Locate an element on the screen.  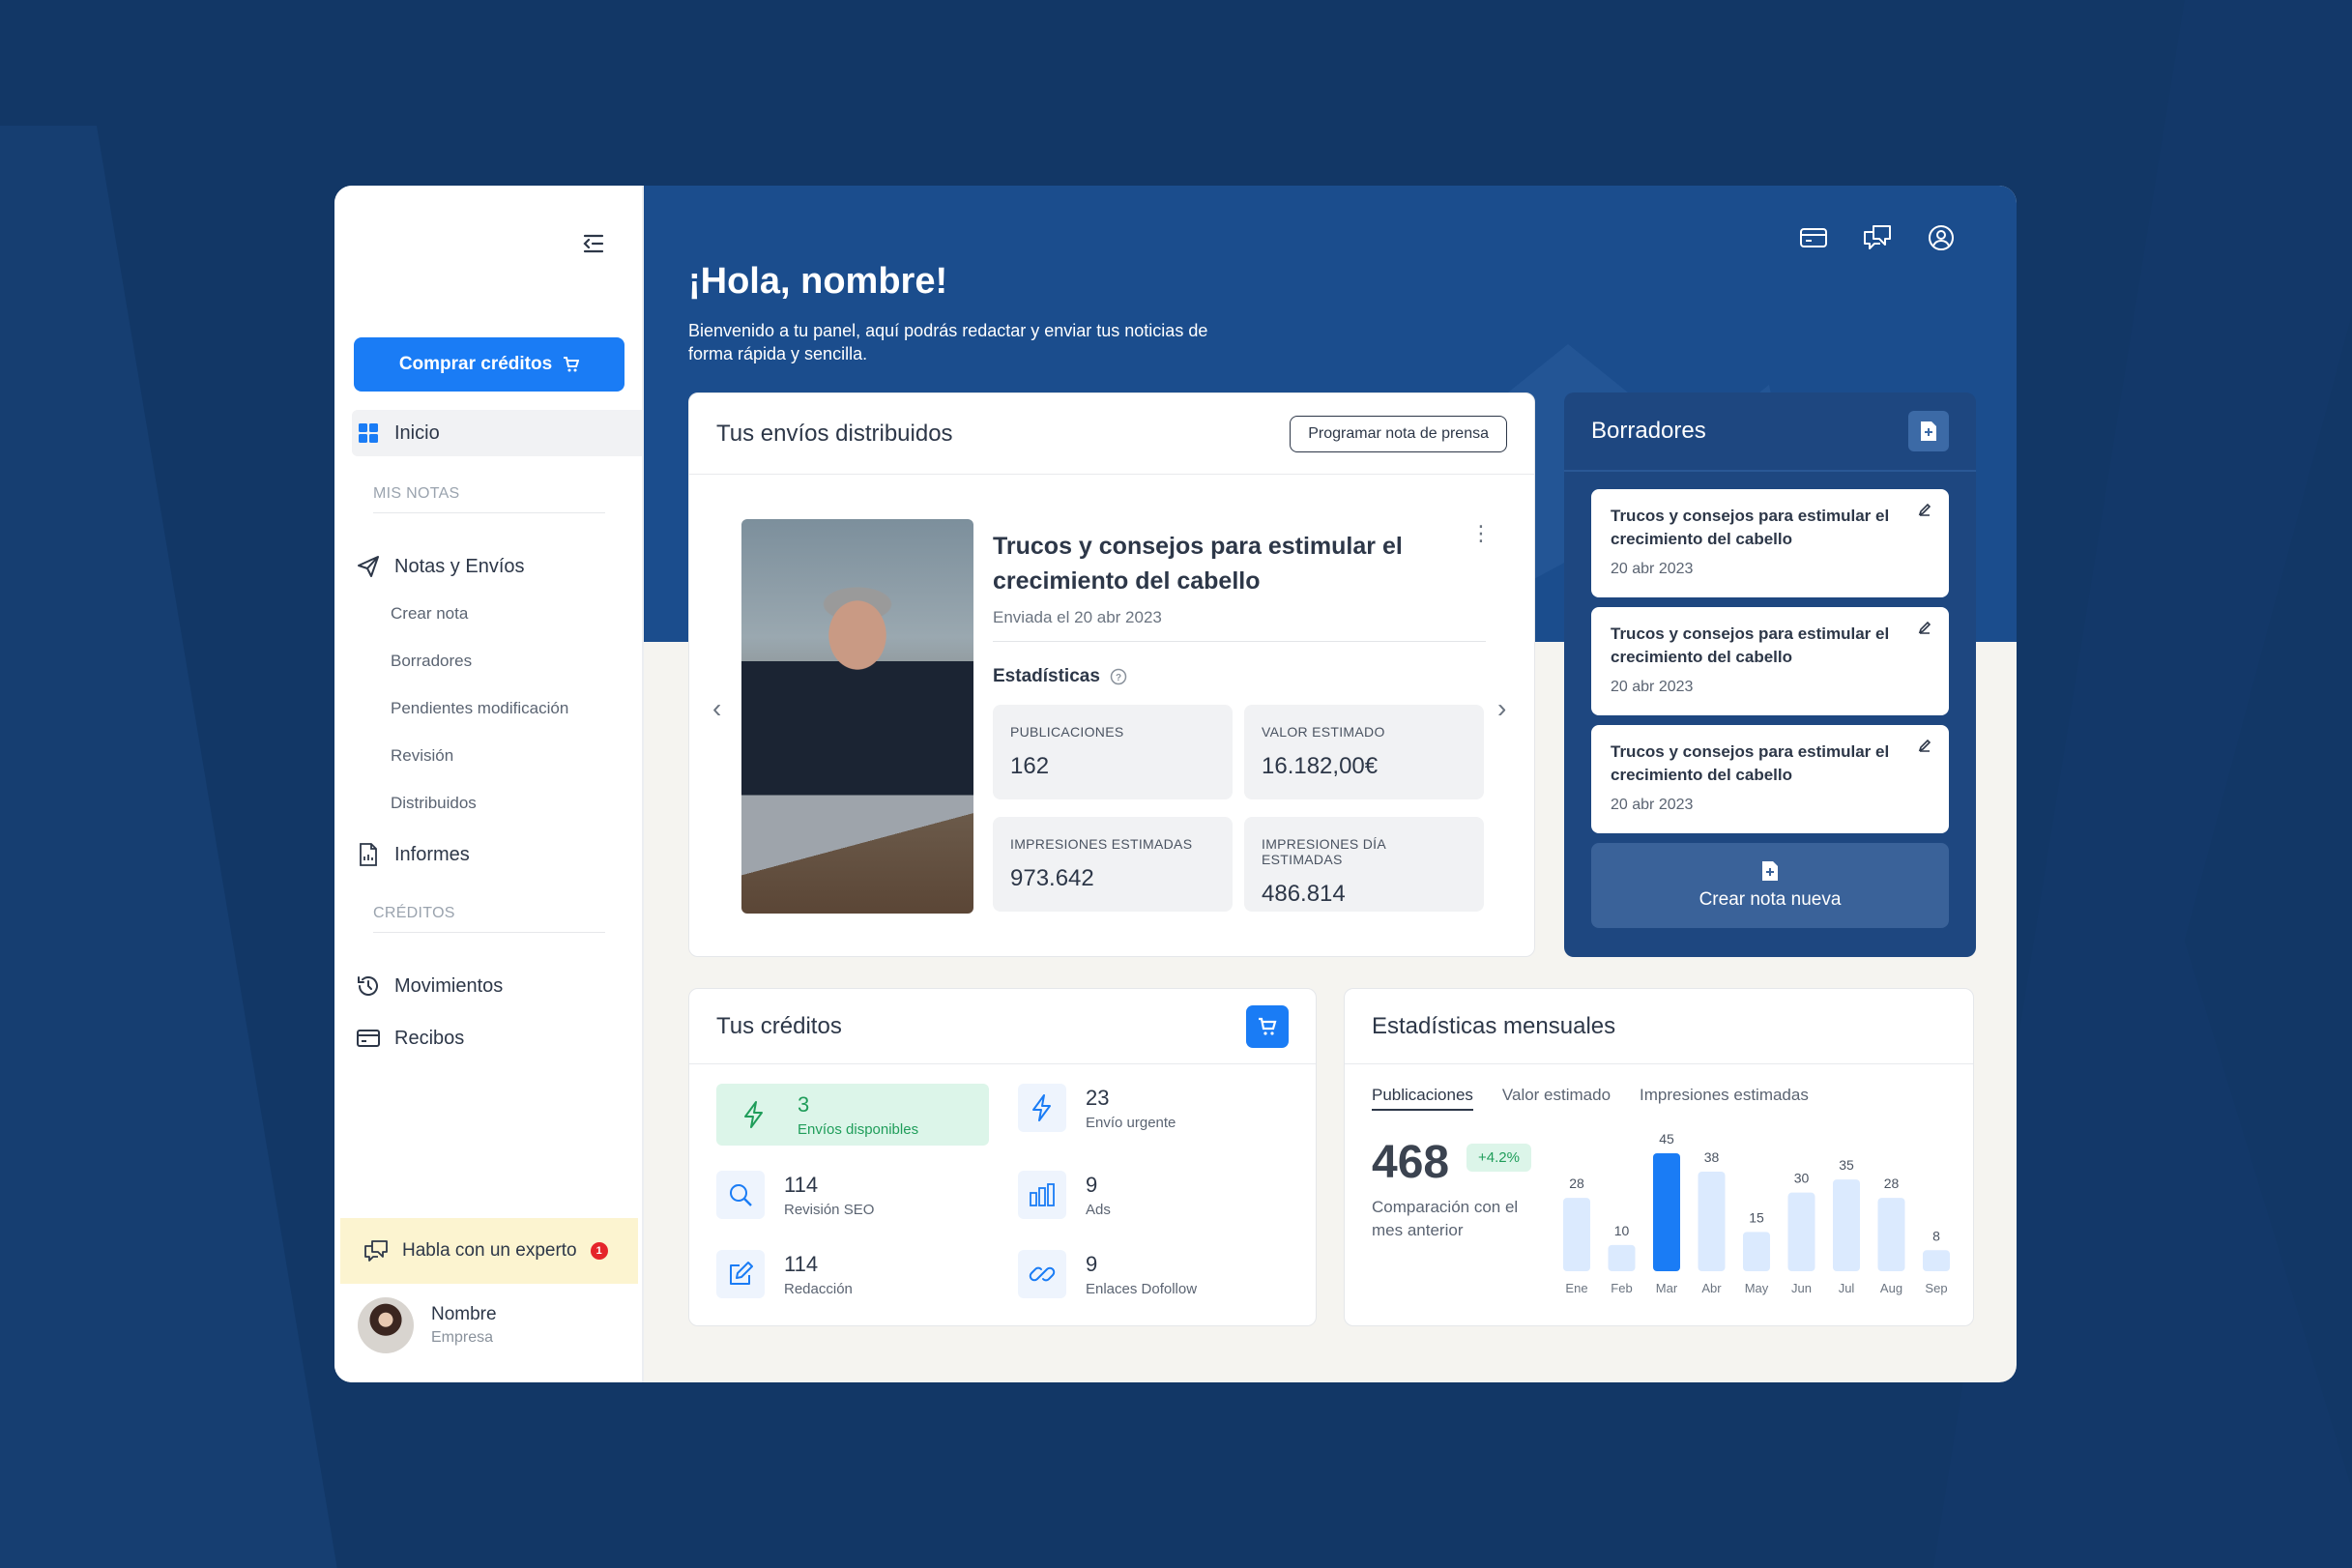
monthly-stats-header: Estadísticas mensuales is located at coordinates (1659, 1026).